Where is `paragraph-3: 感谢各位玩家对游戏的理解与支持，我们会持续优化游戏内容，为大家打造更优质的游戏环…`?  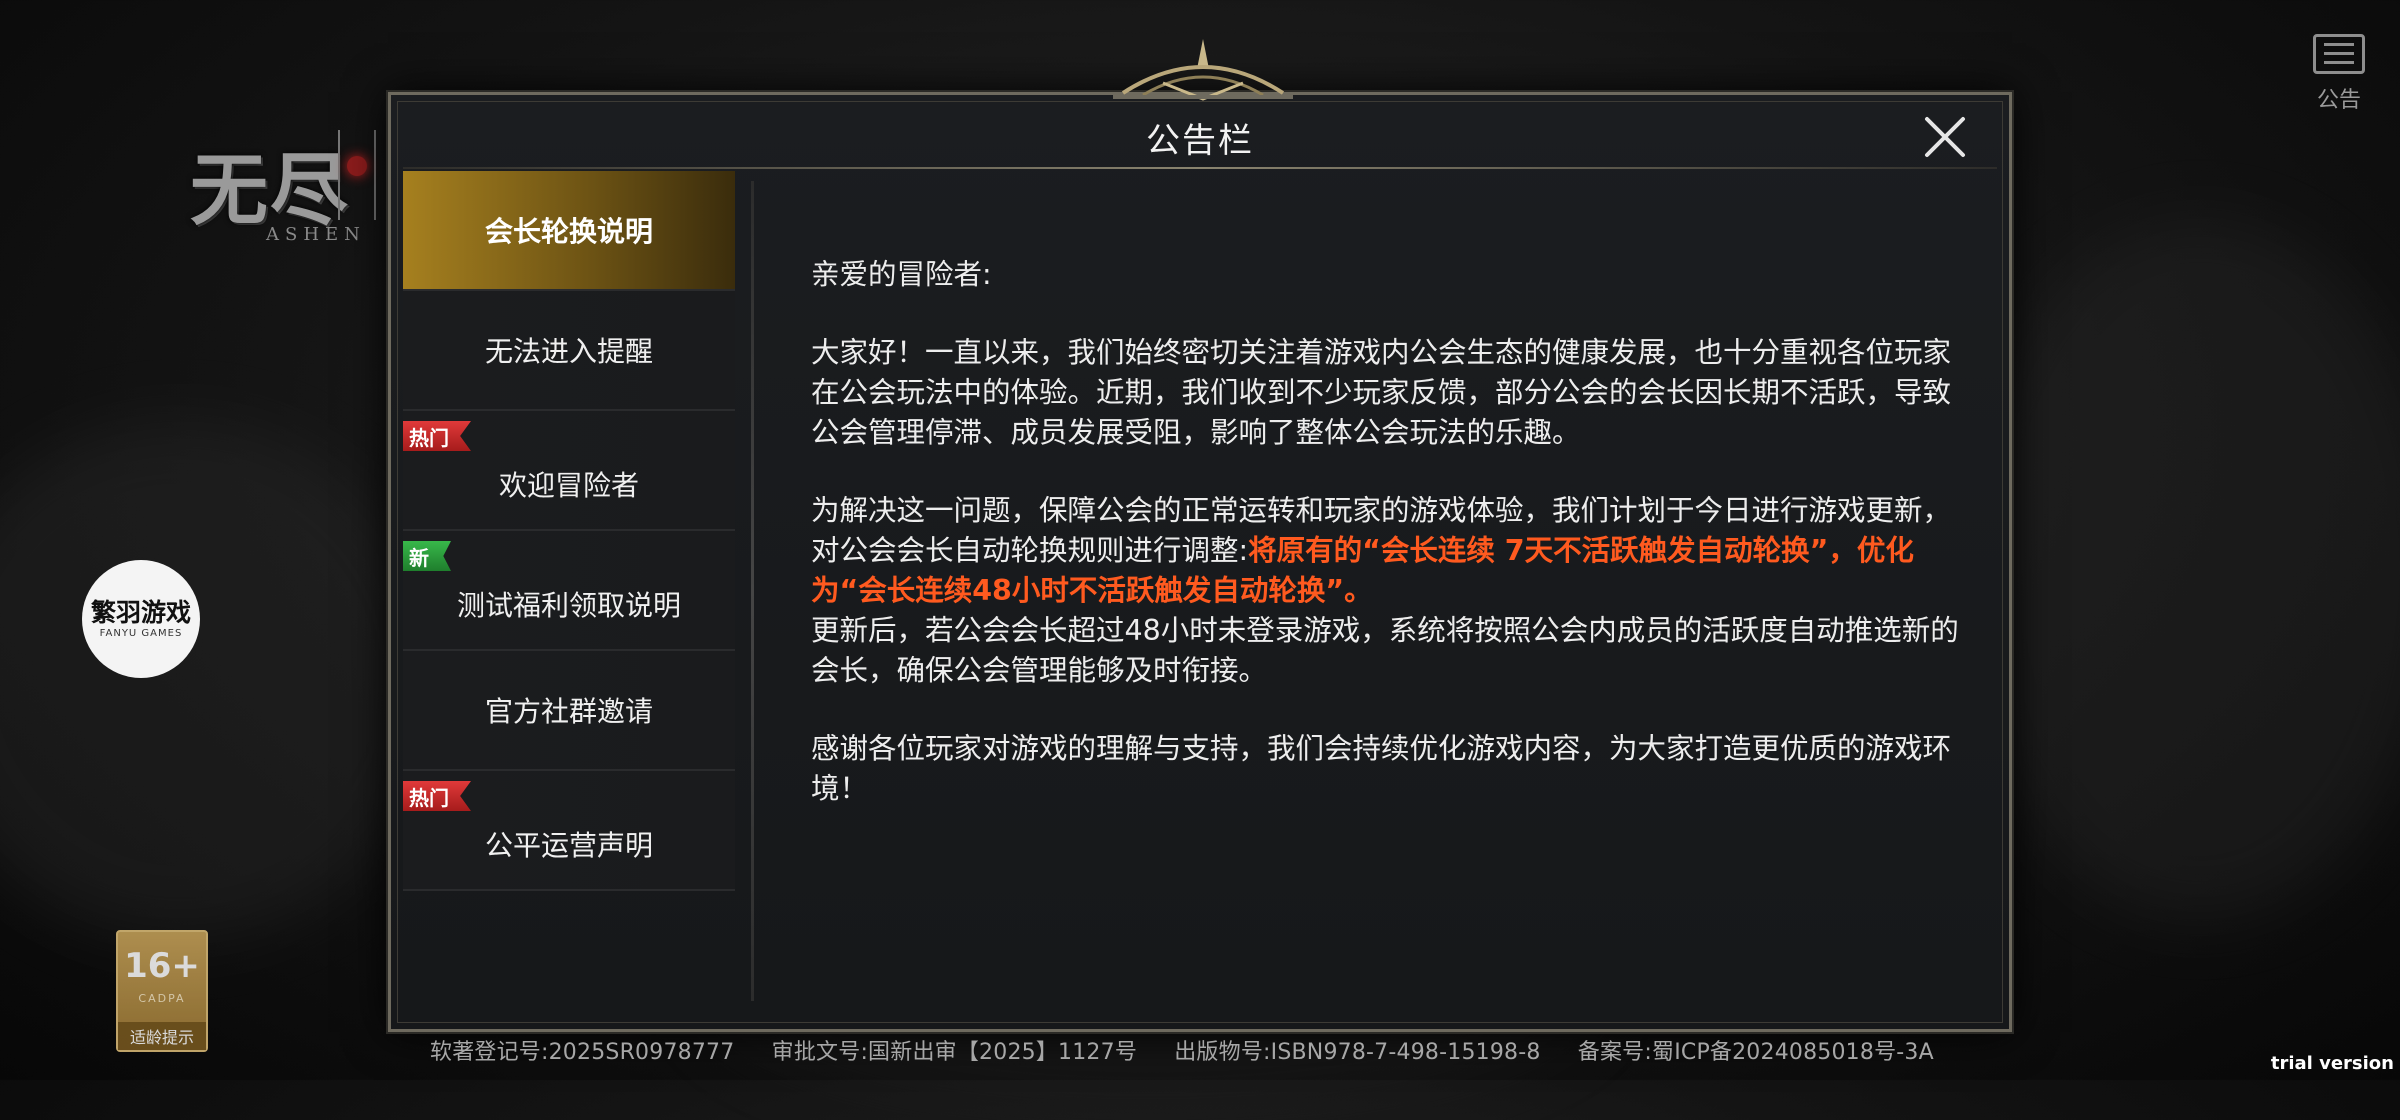 paragraph-3: 感谢各位玩家对游戏的理解与支持，我们会持续优化游戏内容，为大家打造更优质的游戏环… is located at coordinates (1381, 768).